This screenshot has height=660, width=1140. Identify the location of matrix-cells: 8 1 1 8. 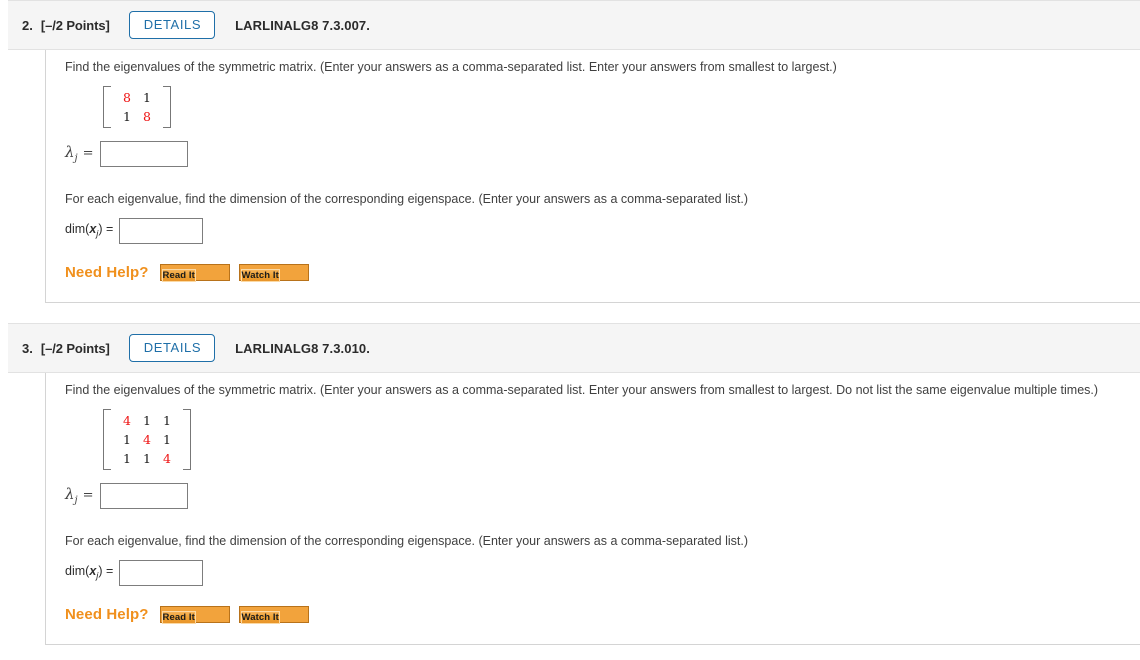
(137, 107).